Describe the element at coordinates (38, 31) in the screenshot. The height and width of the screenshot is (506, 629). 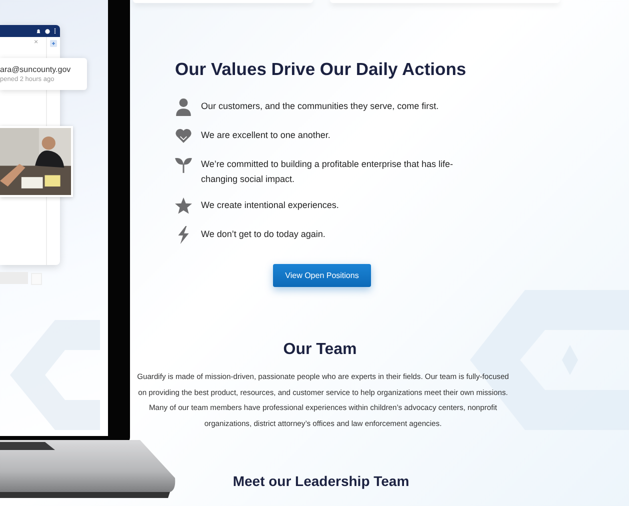
I see `bell-icon` at that location.